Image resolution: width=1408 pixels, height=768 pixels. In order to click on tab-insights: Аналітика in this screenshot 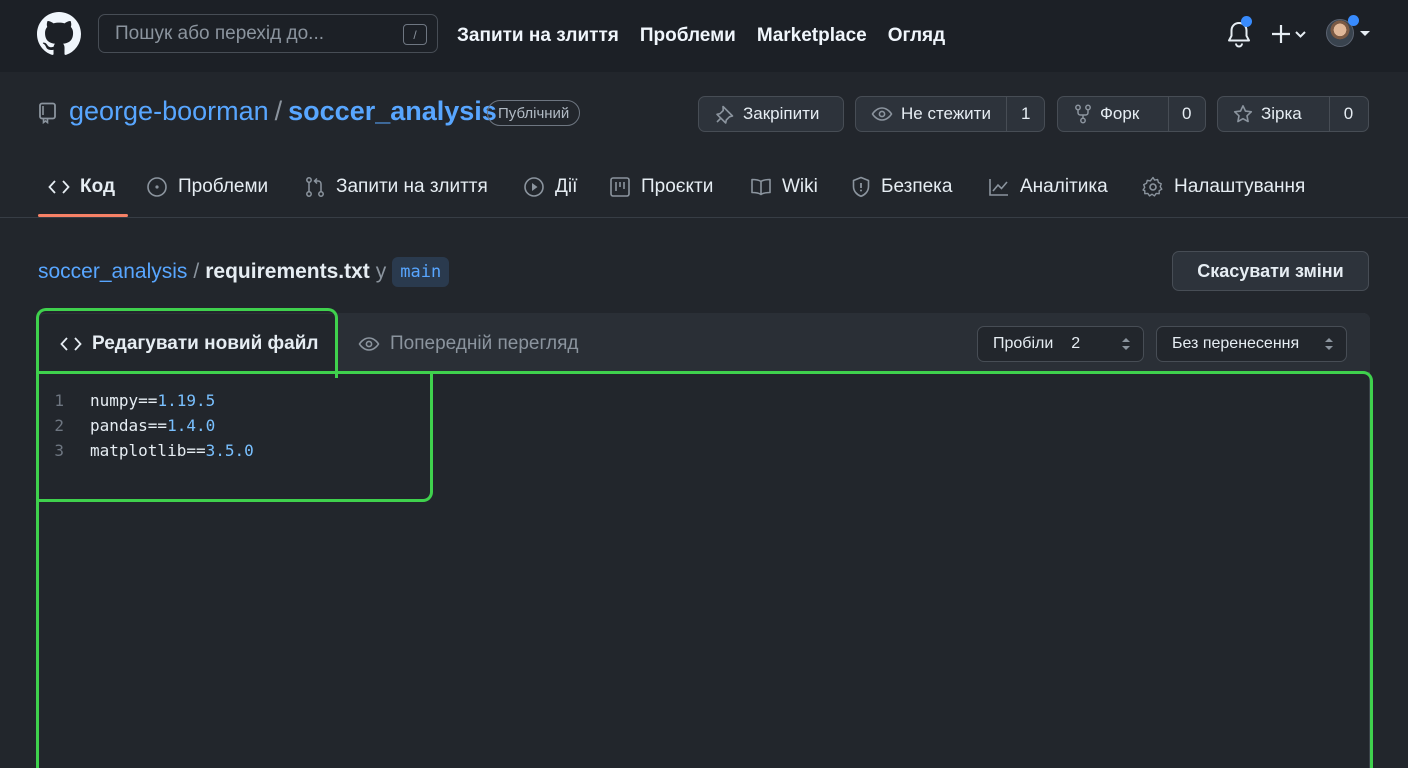, I will do `click(1048, 187)`.